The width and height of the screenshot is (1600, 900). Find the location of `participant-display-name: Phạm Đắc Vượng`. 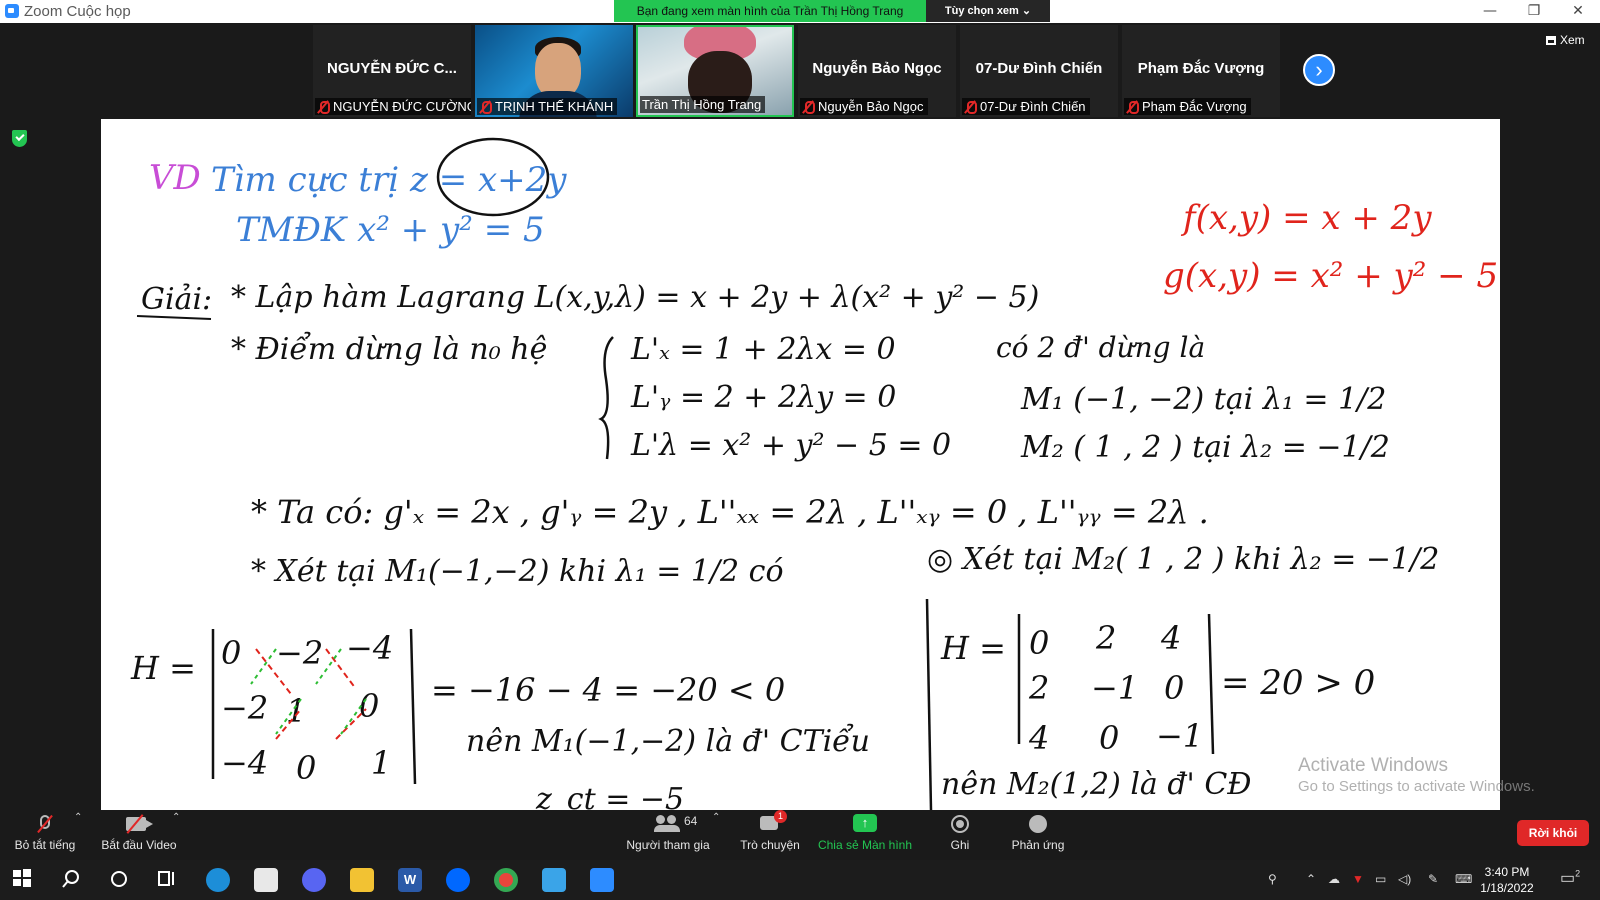

participant-display-name: Phạm Đắc Vượng is located at coordinates (1201, 68).